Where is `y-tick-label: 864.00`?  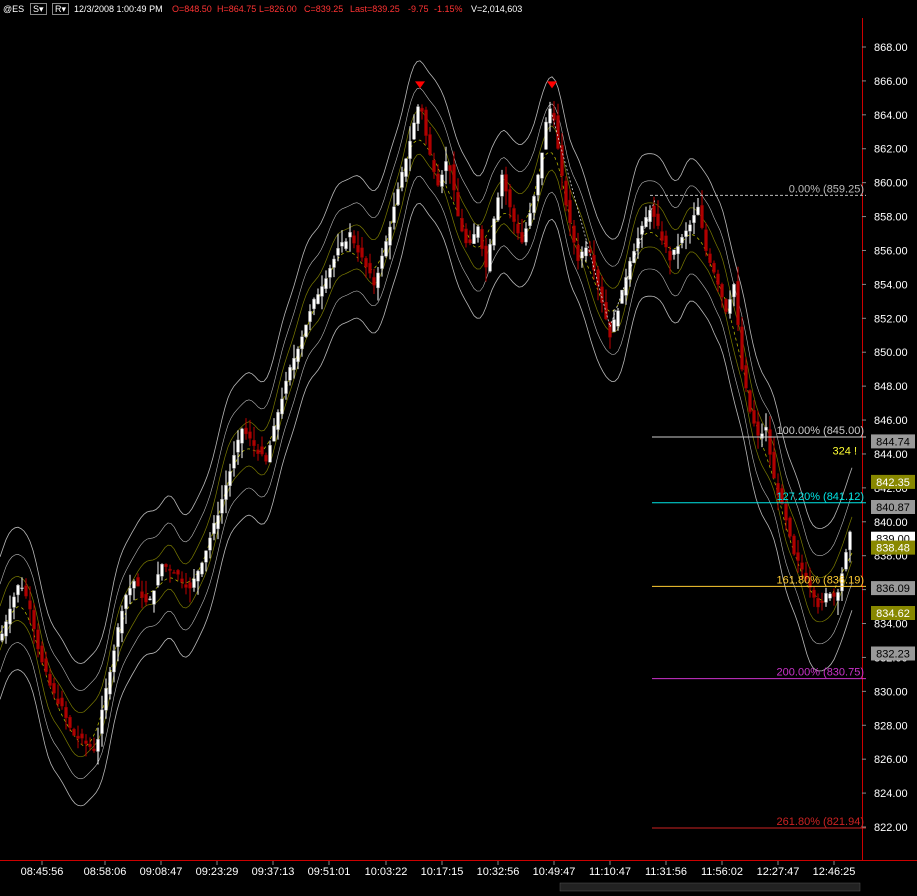
y-tick-label: 864.00 is located at coordinates (891, 116).